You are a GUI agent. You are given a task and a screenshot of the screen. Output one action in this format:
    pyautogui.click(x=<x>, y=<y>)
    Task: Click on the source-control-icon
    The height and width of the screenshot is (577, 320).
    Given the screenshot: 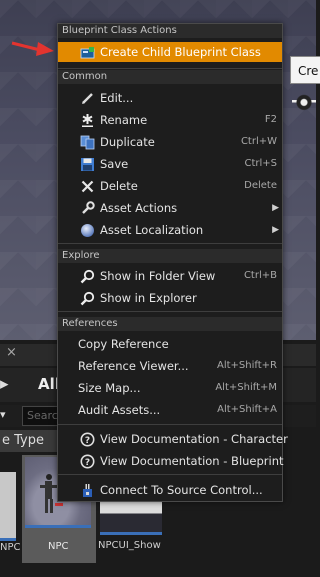 What is the action you would take?
    pyautogui.click(x=87, y=490)
    